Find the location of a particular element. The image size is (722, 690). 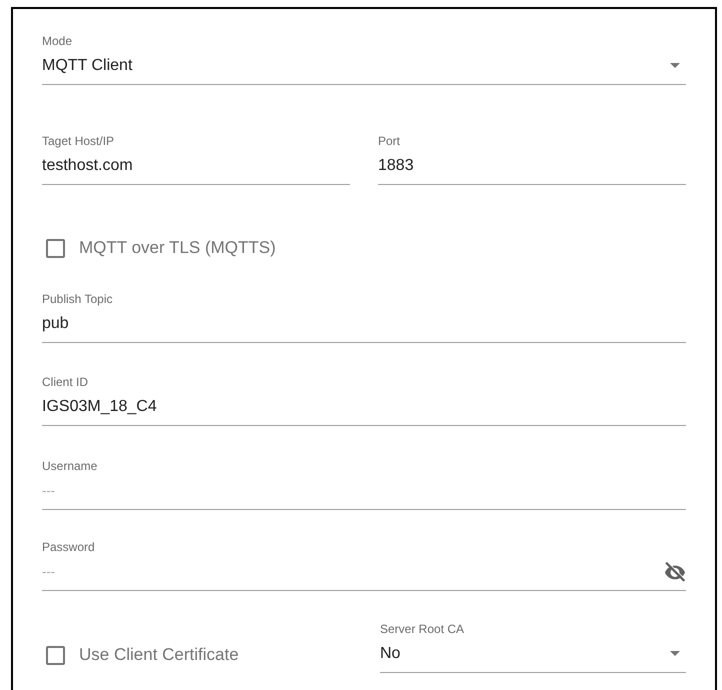

select-field: MQTT Client is located at coordinates (364, 67).